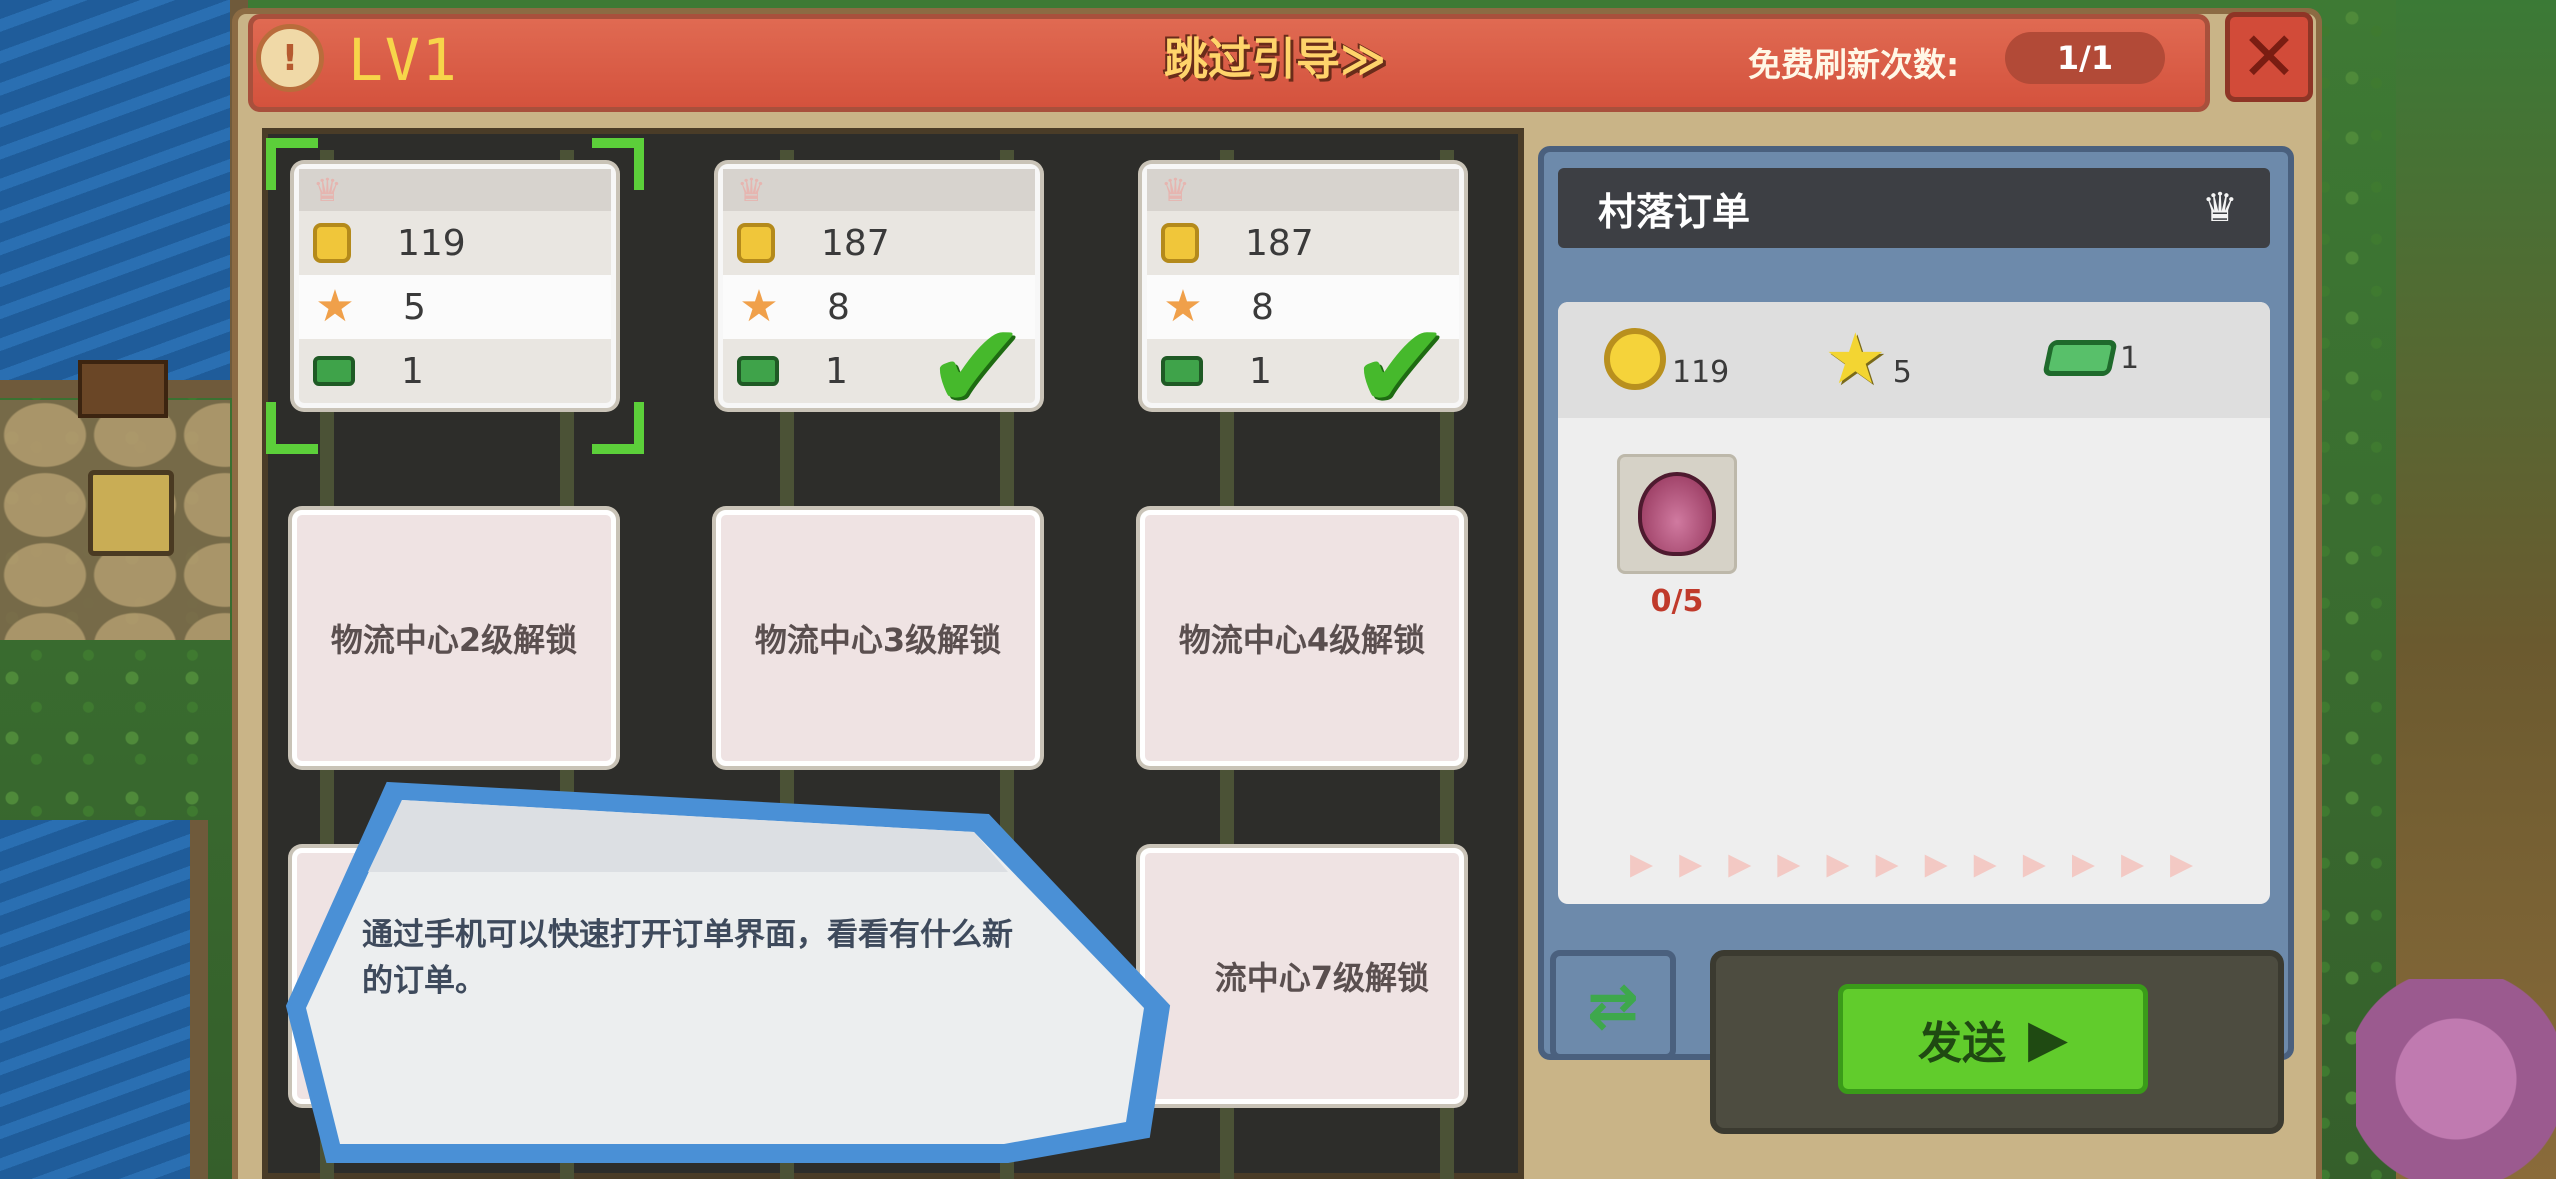 Image resolution: width=2556 pixels, height=1179 pixels. I want to click on item-progress: 0/5, so click(1677, 601).